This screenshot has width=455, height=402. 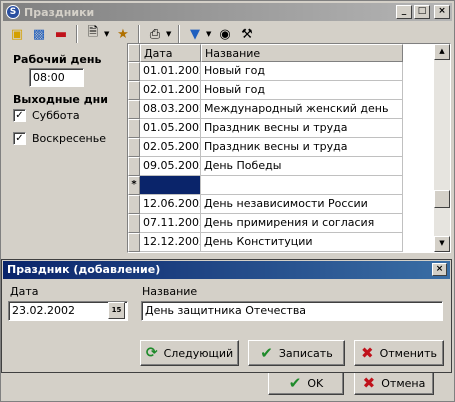 What do you see at coordinates (302, 204) in the screenshot?
I see `name-cell: День независимости России` at bounding box center [302, 204].